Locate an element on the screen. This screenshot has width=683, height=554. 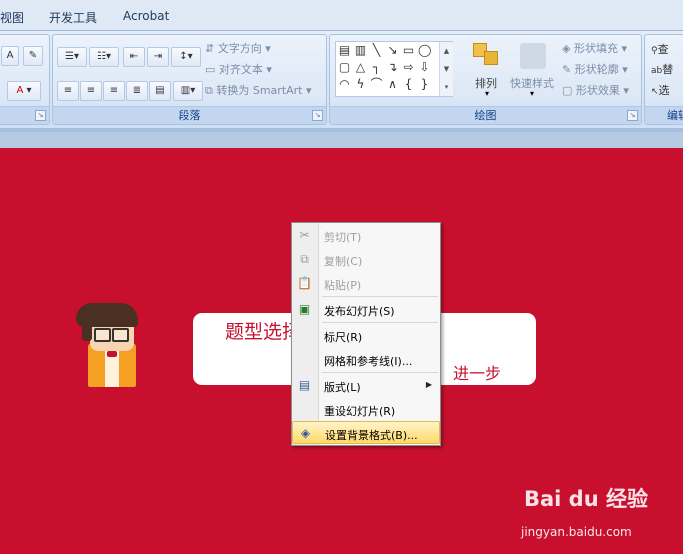
numbering-icon: ☷ is located at coordinates (101, 56).